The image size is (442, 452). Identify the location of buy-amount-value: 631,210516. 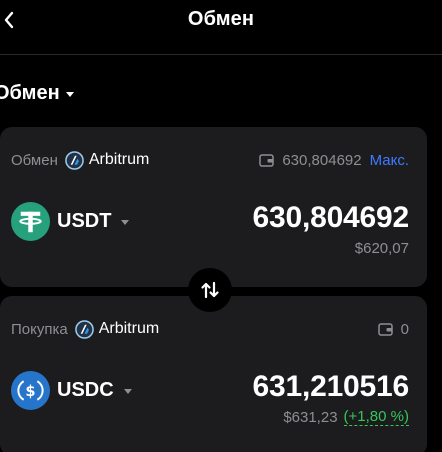
(331, 386).